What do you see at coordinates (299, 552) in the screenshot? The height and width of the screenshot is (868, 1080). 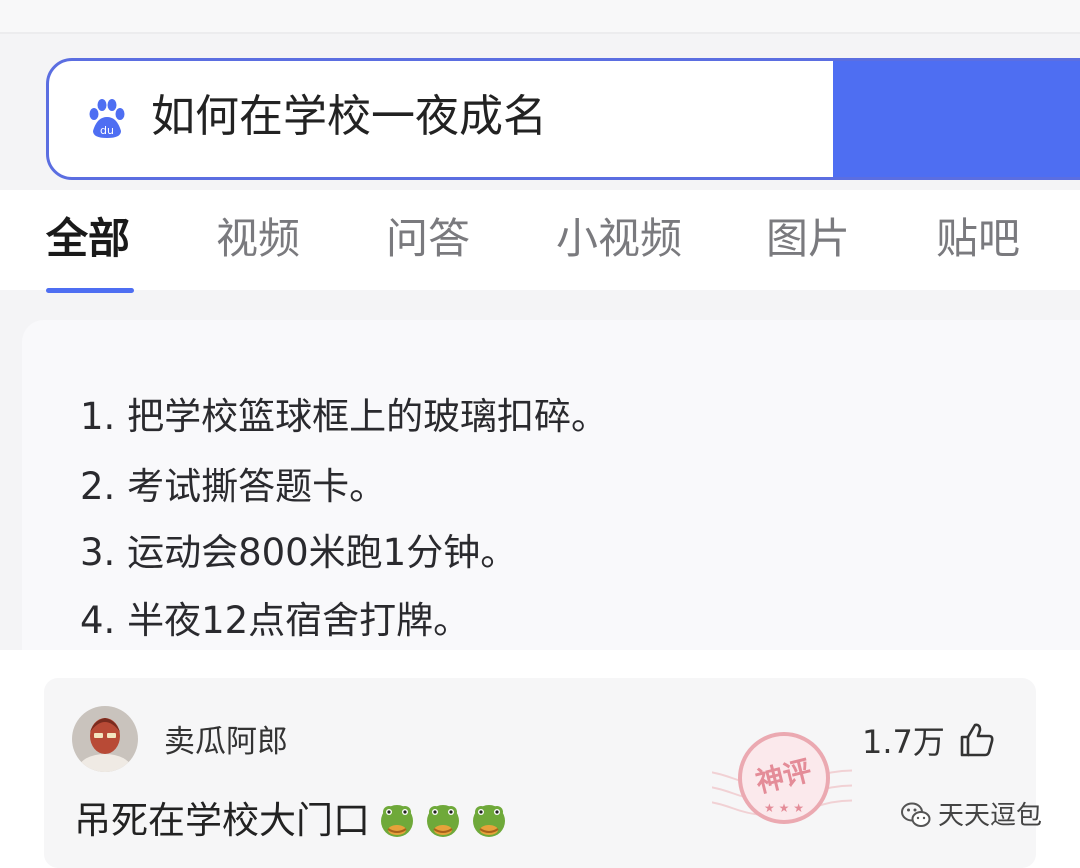 I see `list-item: 3. 运动会800米跑1分钟。` at bounding box center [299, 552].